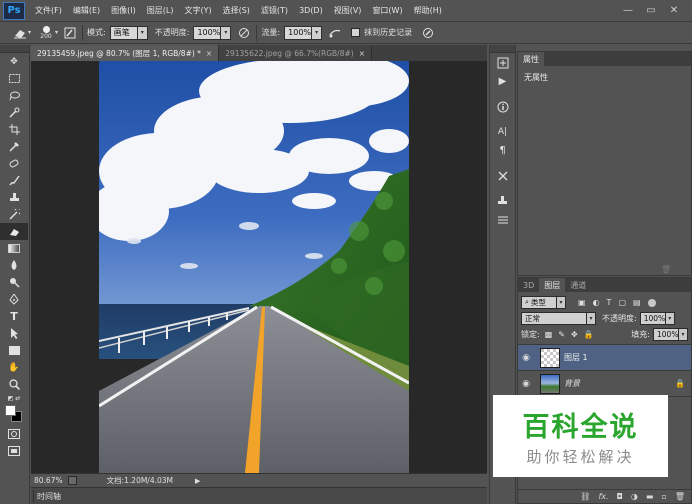  I want to click on type-filter-icon: T, so click(609, 302).